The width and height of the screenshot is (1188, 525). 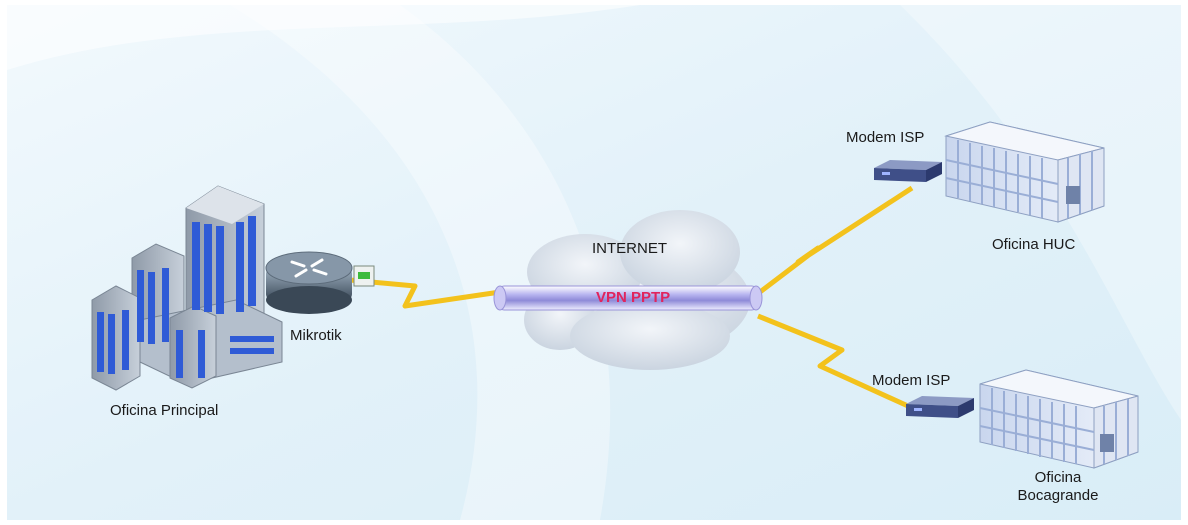 I want to click on modem-bottom-label: Modem ISP, so click(x=911, y=380).